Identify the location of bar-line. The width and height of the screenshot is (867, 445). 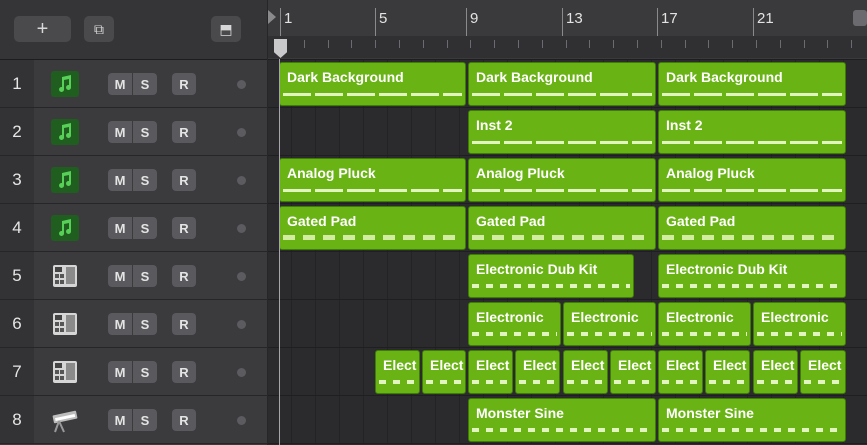
(753, 22).